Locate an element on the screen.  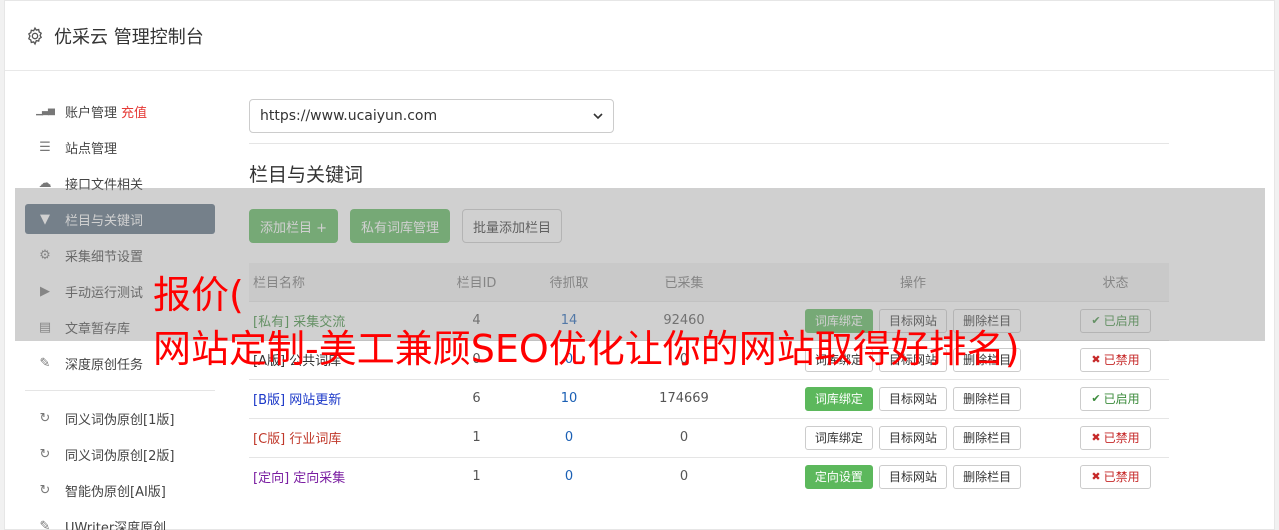
table-row: [定向] 定向采集 1 0 0 定向设置 目标网站 删除栏目 ✖ 已禁用 is located at coordinates (709, 476).